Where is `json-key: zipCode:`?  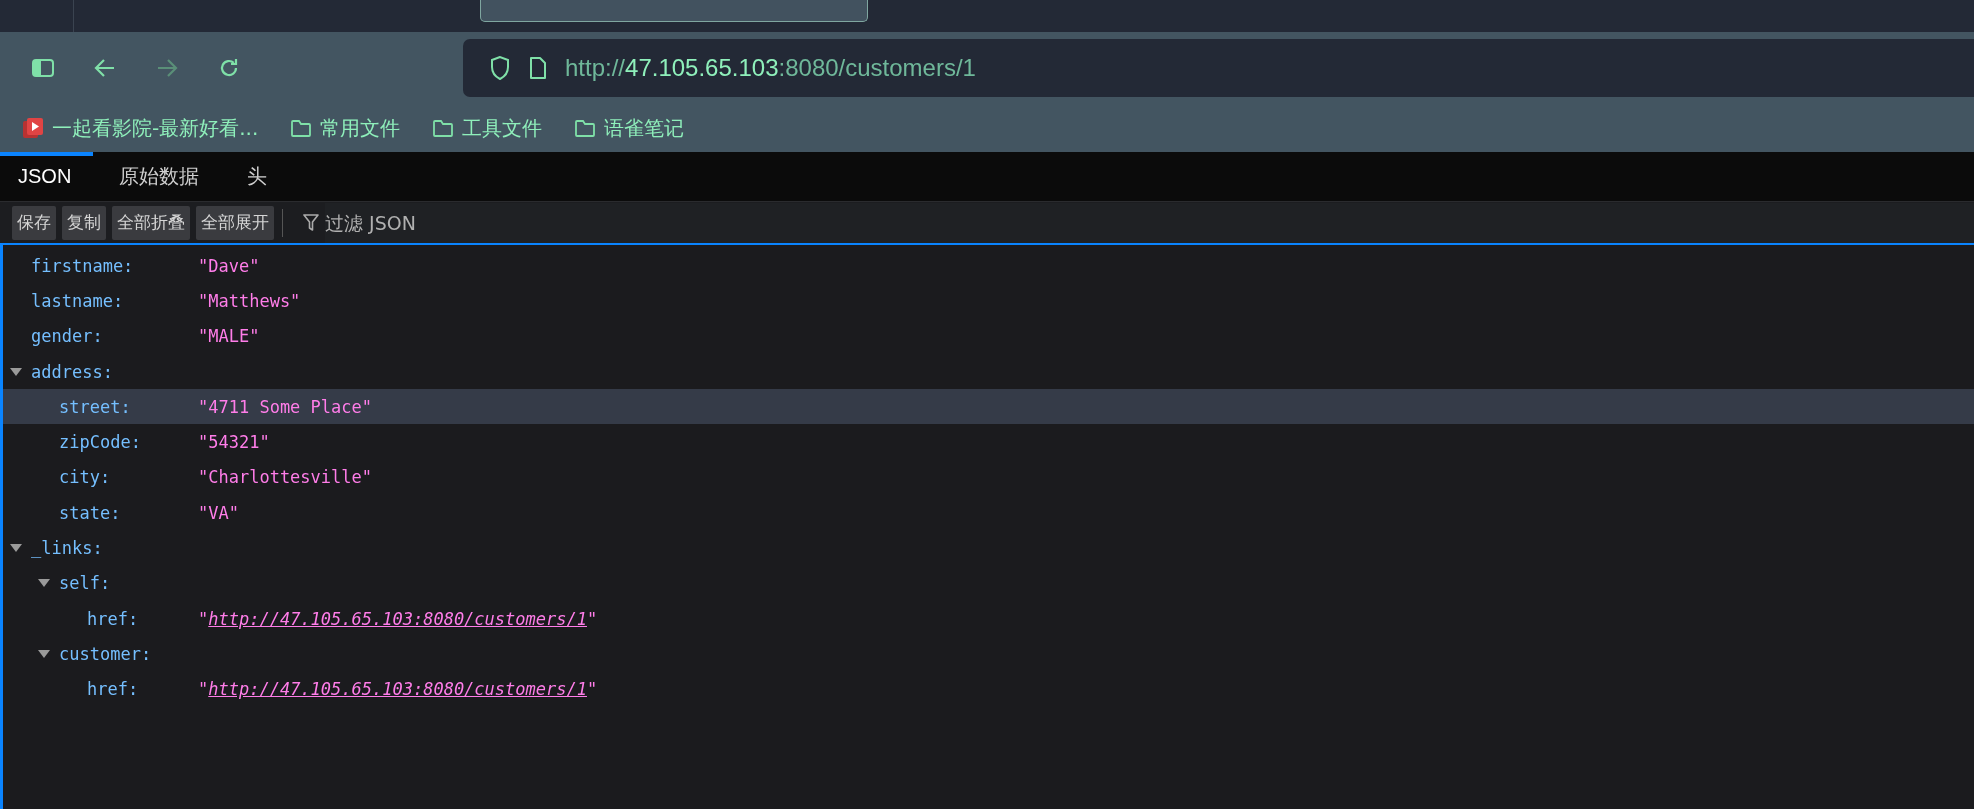 json-key: zipCode: is located at coordinates (100, 442).